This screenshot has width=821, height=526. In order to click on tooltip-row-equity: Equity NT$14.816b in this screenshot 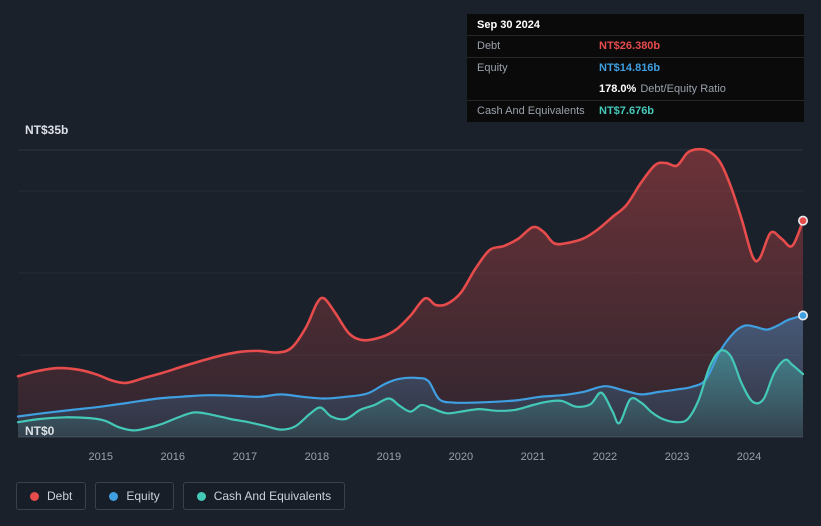, I will do `click(635, 68)`.